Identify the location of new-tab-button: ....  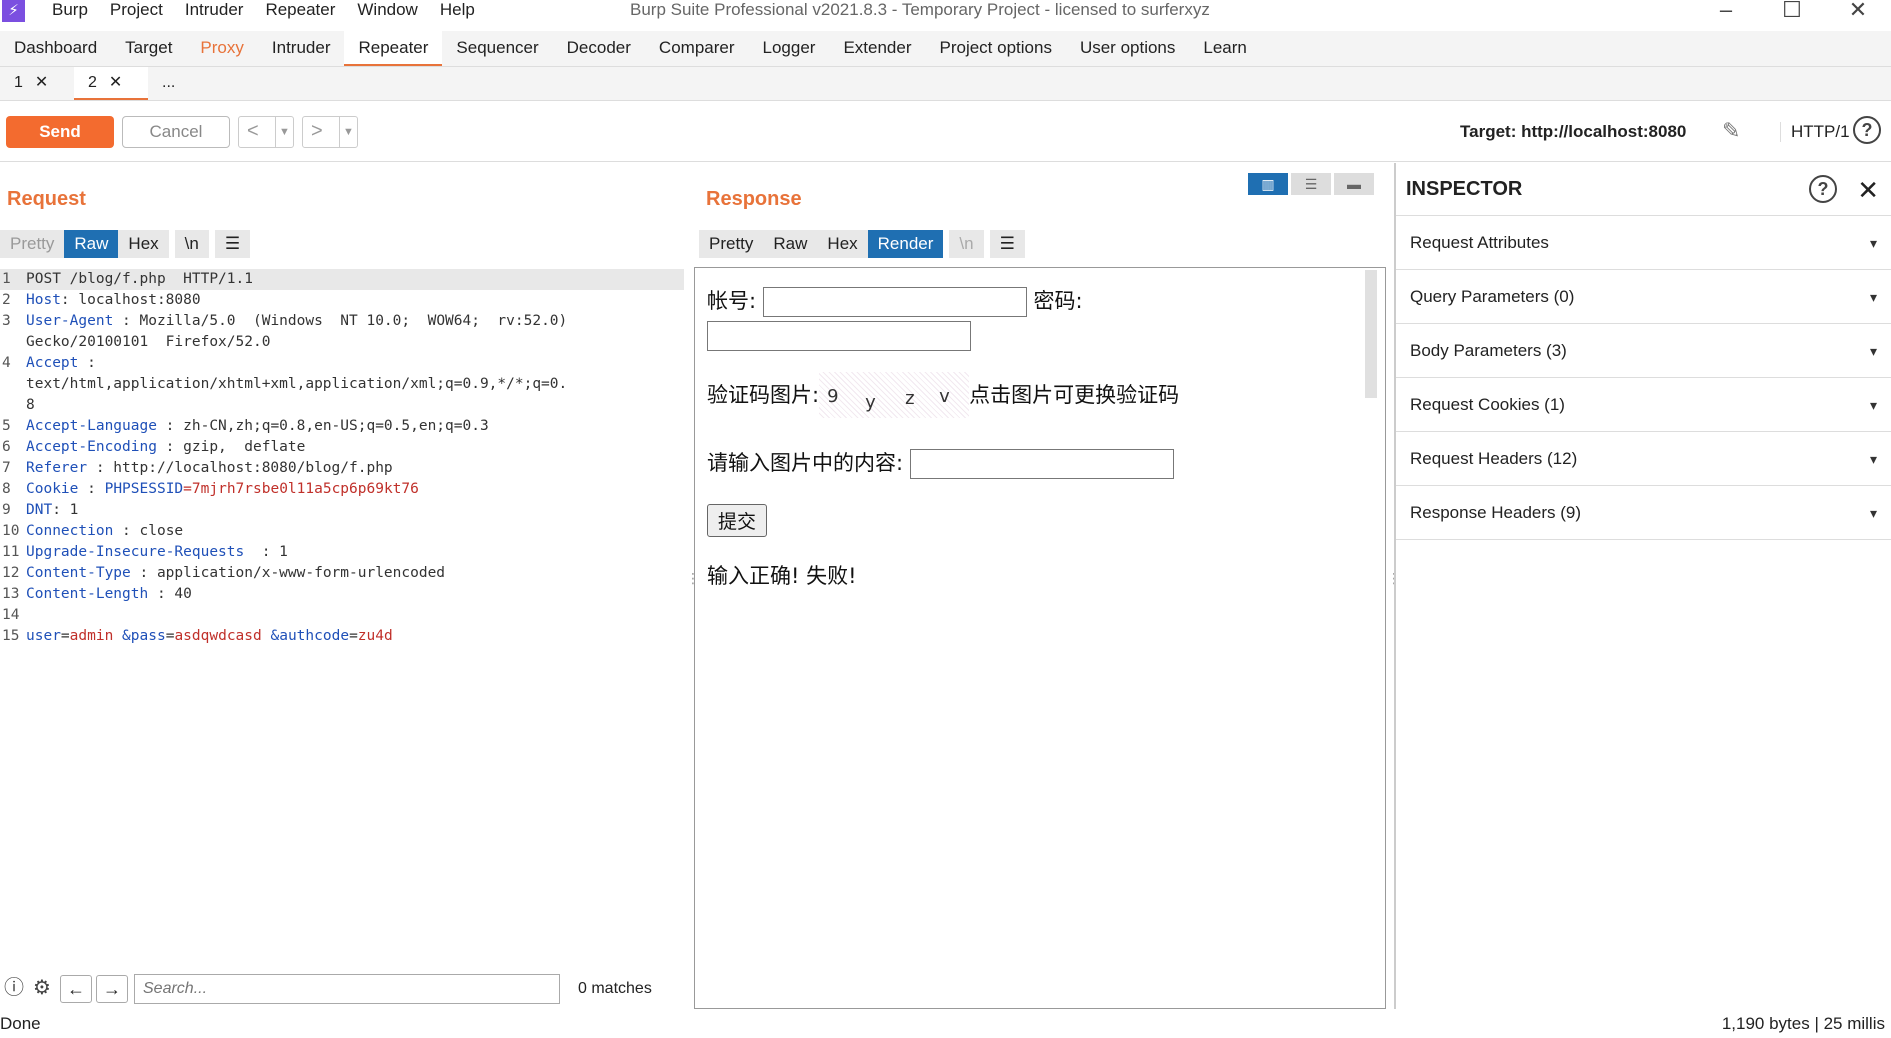
(185, 83).